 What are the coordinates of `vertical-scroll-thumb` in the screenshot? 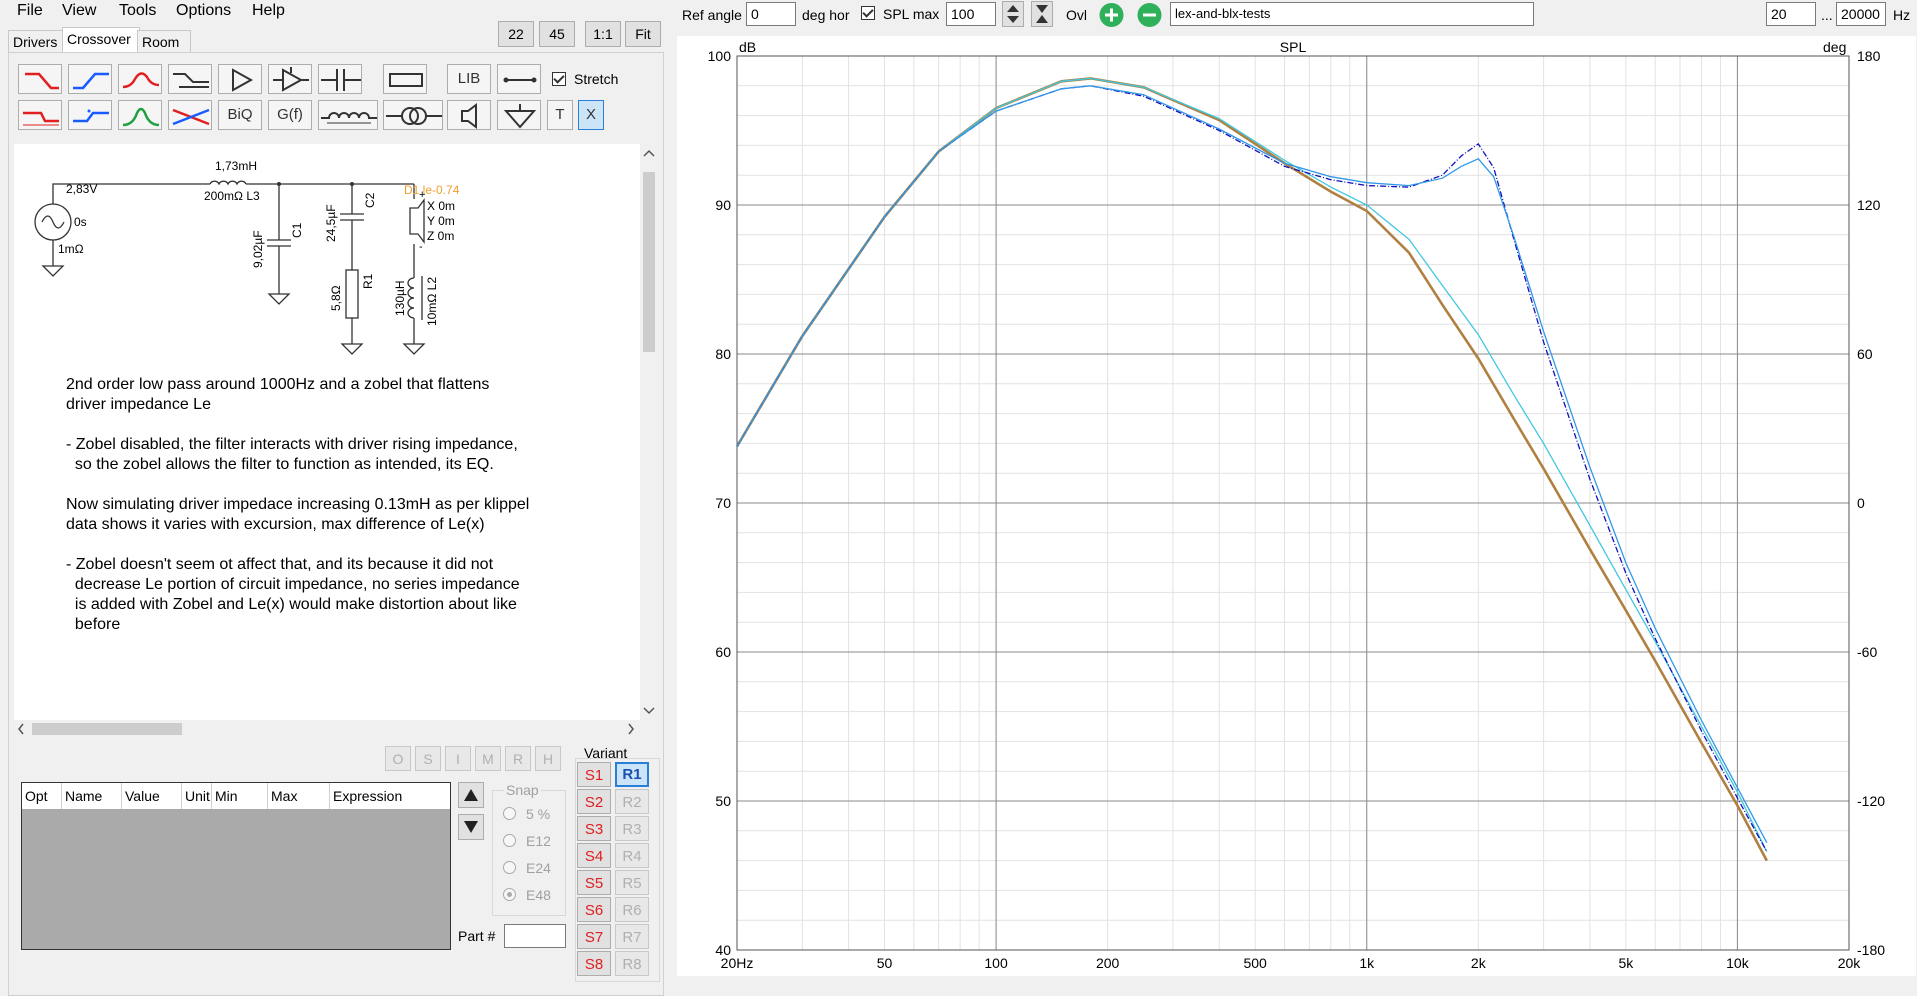 It's located at (649, 262).